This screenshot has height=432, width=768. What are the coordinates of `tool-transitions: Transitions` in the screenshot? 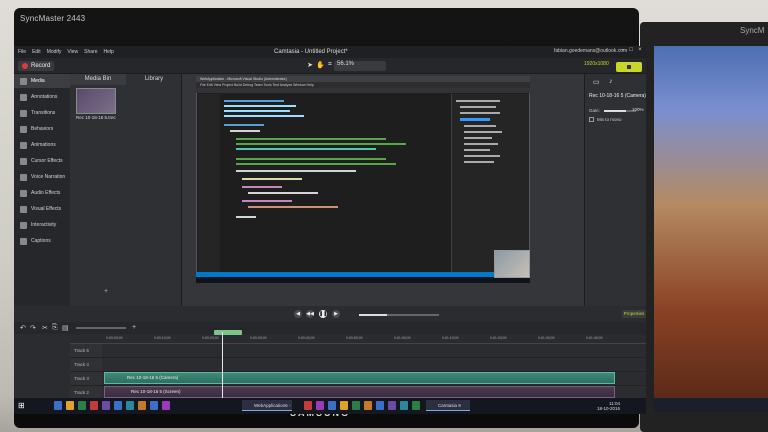 It's located at (42, 113).